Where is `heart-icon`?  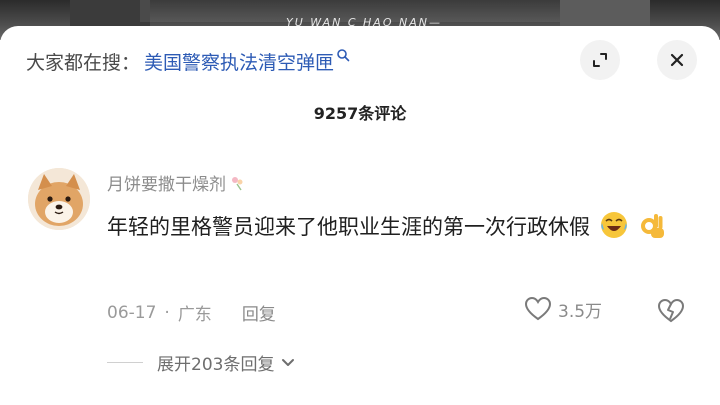
heart-icon is located at coordinates (538, 308).